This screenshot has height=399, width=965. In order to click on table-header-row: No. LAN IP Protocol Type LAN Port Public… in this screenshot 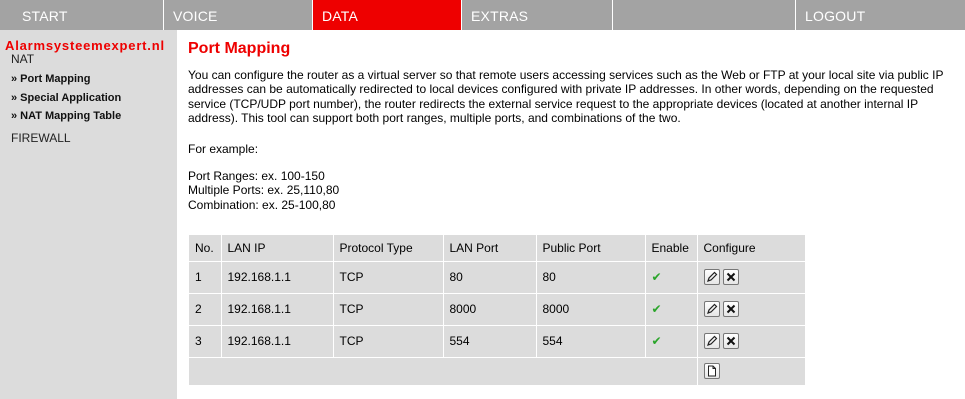, I will do `click(497, 248)`.